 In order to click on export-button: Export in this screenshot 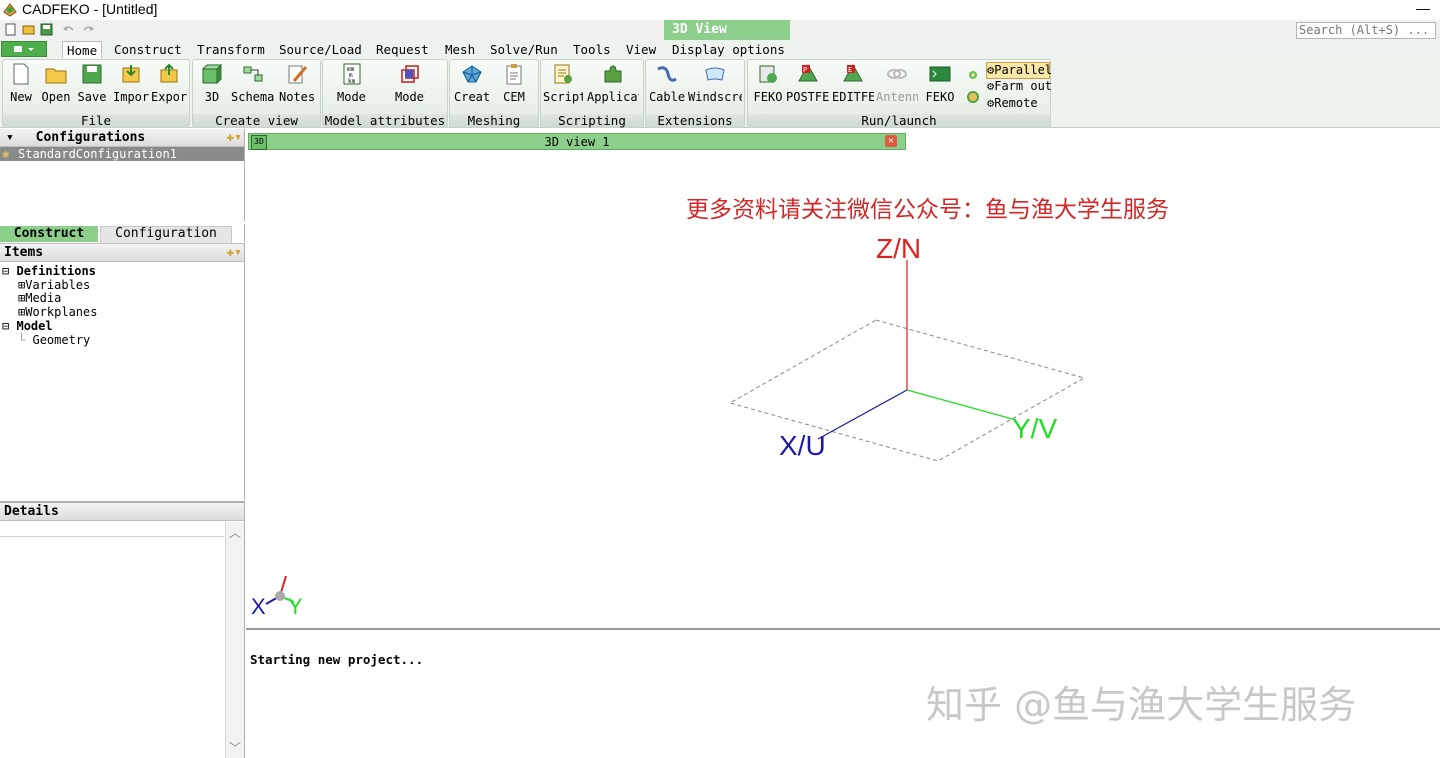, I will do `click(169, 83)`.